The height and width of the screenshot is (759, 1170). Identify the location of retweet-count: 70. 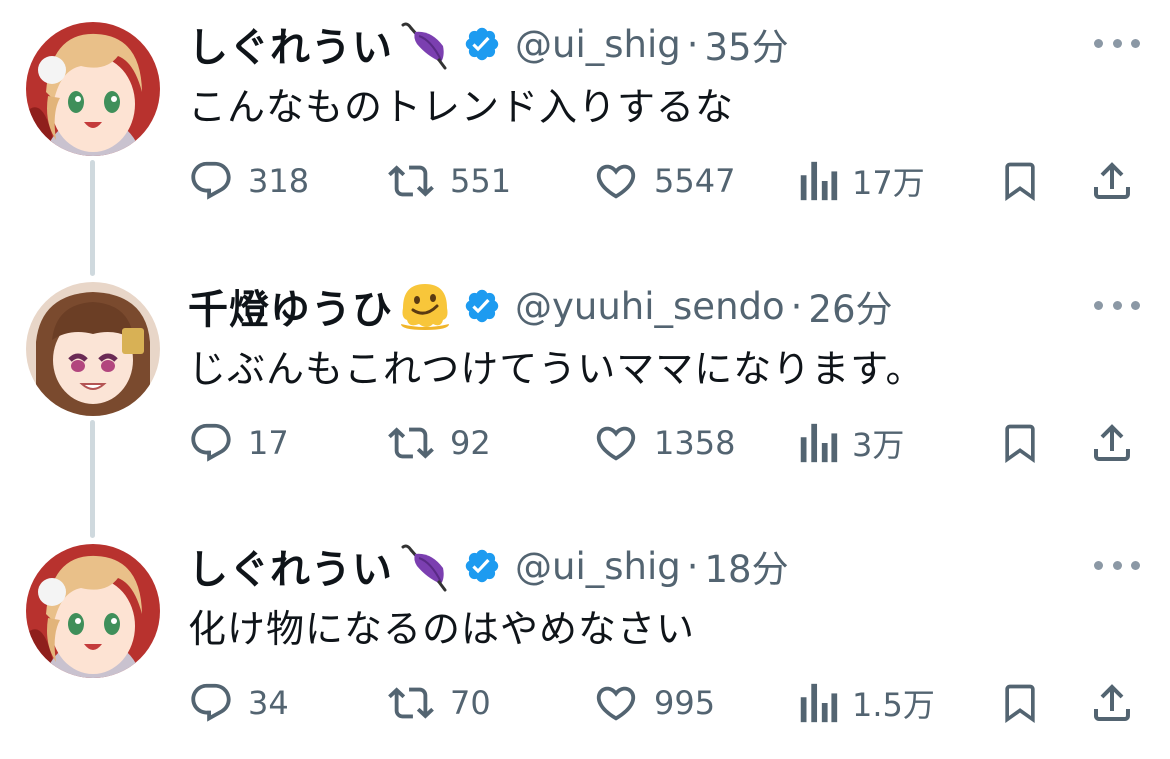
(470, 703).